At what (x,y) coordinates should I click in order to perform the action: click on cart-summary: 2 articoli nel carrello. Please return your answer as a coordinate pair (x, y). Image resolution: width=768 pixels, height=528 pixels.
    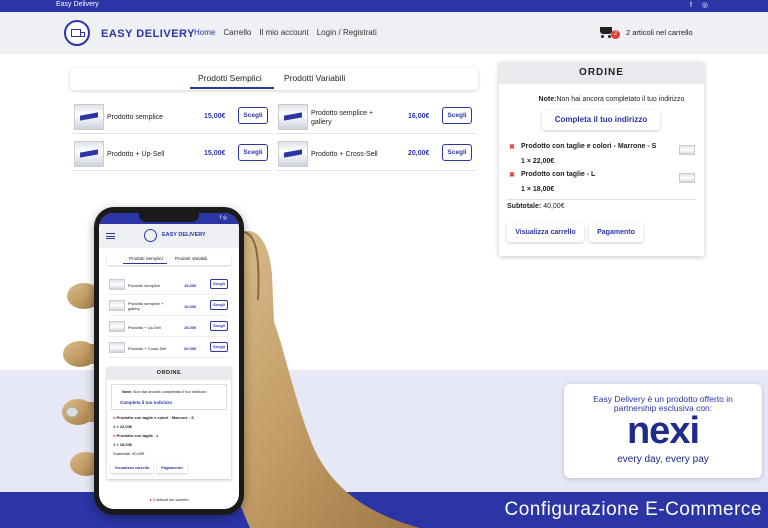
    Looking at the image, I should click on (659, 32).